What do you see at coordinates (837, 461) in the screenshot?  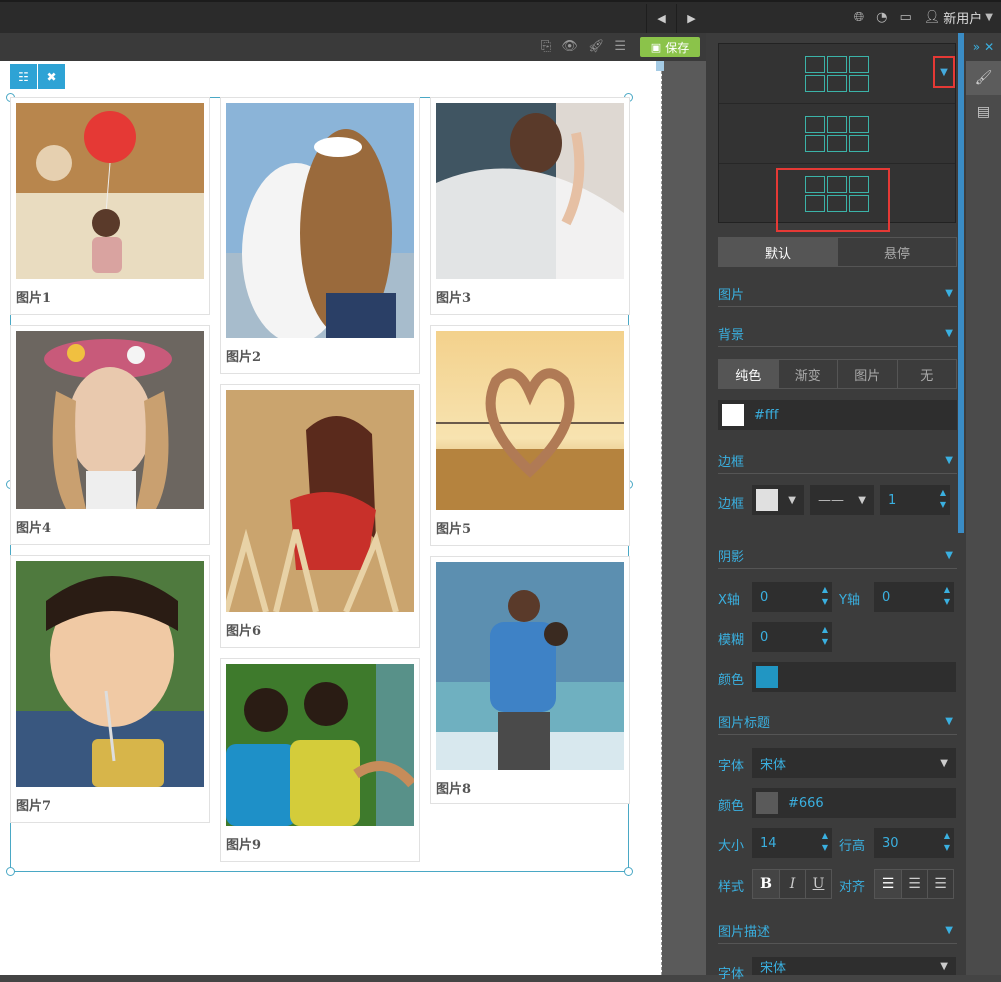 I see `section-border: 边框 ▼` at bounding box center [837, 461].